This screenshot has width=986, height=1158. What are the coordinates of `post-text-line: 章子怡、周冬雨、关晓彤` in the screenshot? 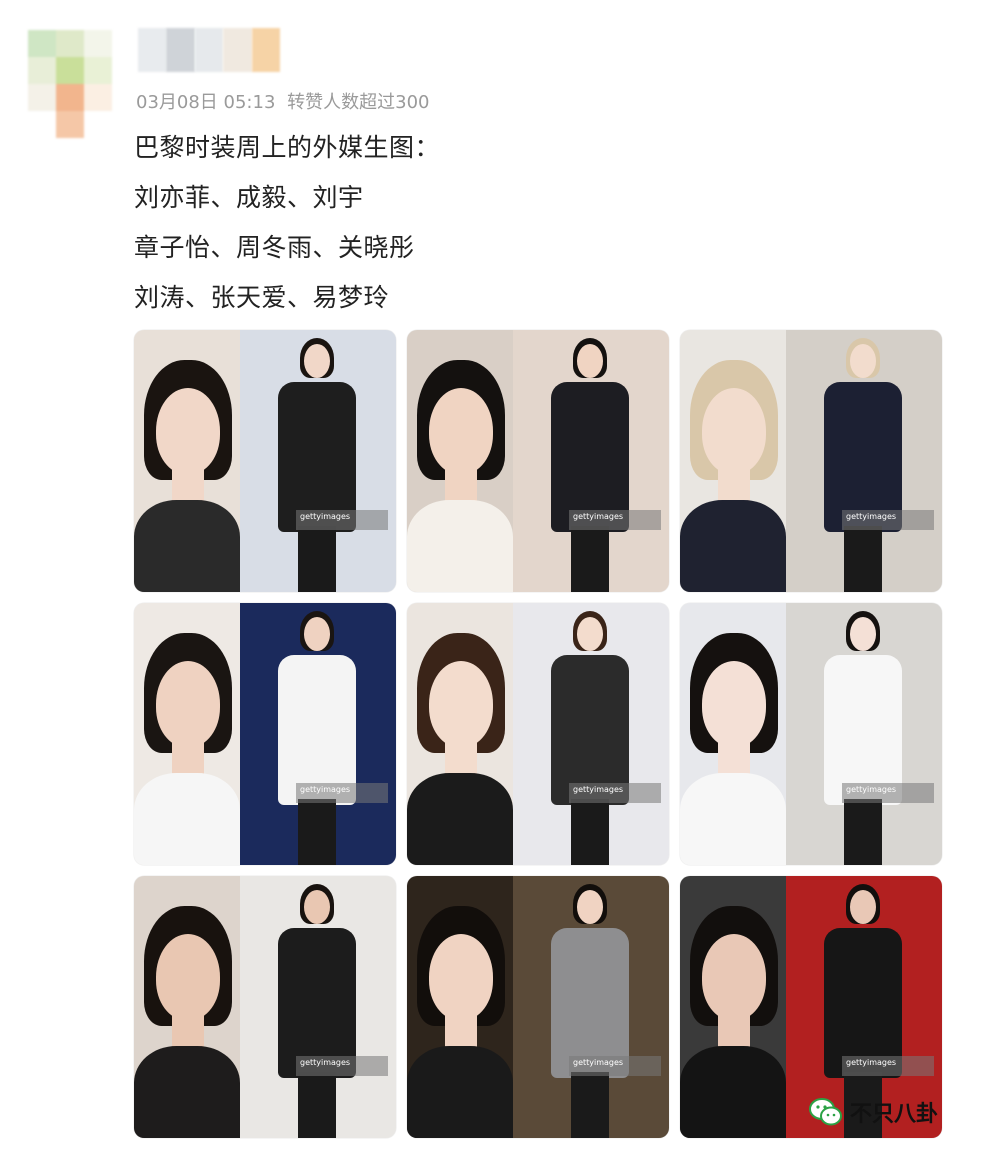 It's located at (274, 247).